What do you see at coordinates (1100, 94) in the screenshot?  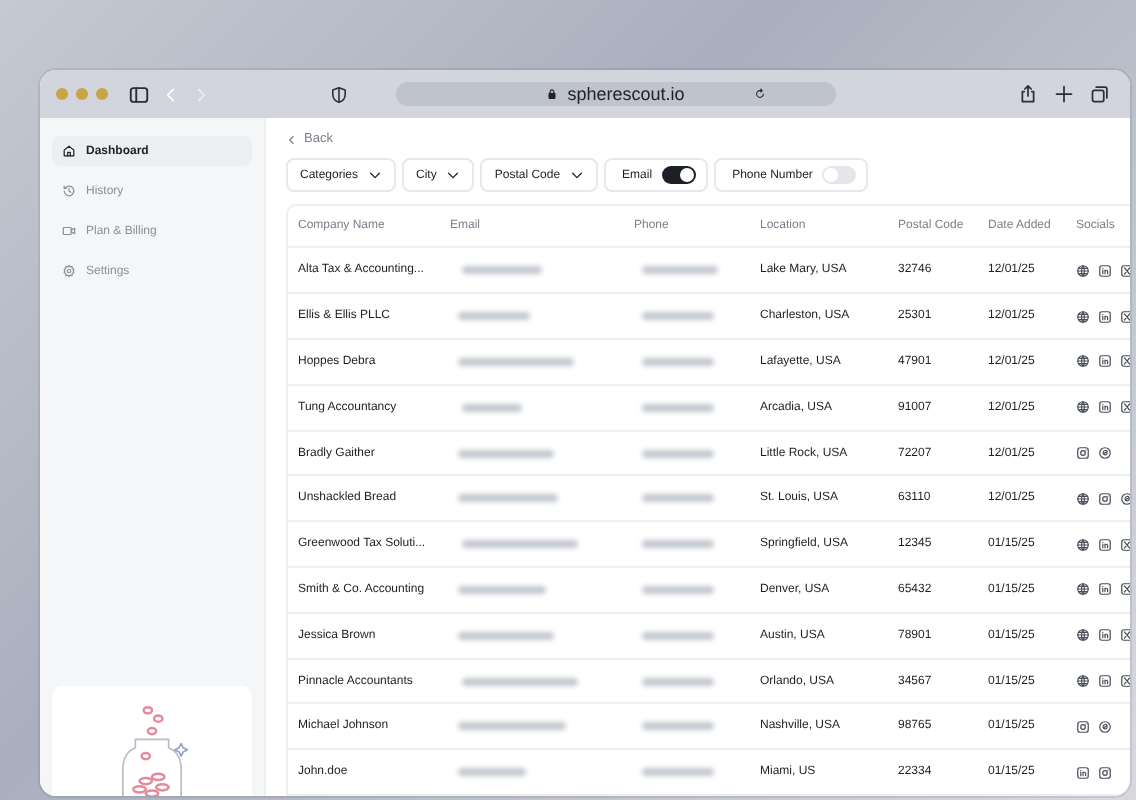 I see `tabs-icon` at bounding box center [1100, 94].